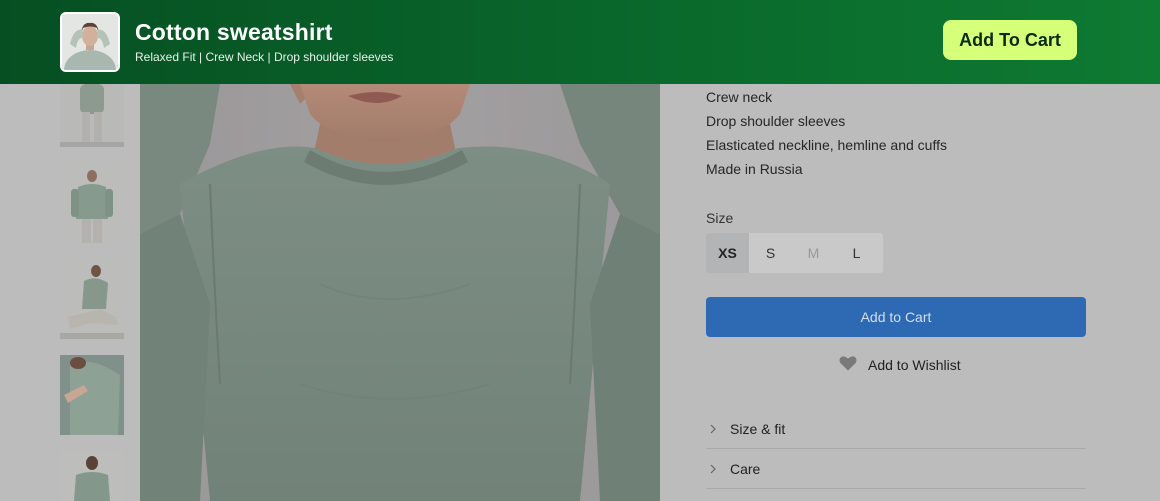 The height and width of the screenshot is (501, 1160). I want to click on sticky-add-to-cart-button: Add To Cart, so click(1010, 40).